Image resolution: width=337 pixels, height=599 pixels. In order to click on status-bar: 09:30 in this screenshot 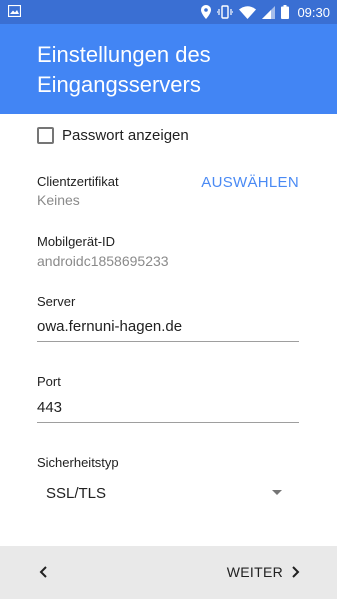, I will do `click(168, 12)`.